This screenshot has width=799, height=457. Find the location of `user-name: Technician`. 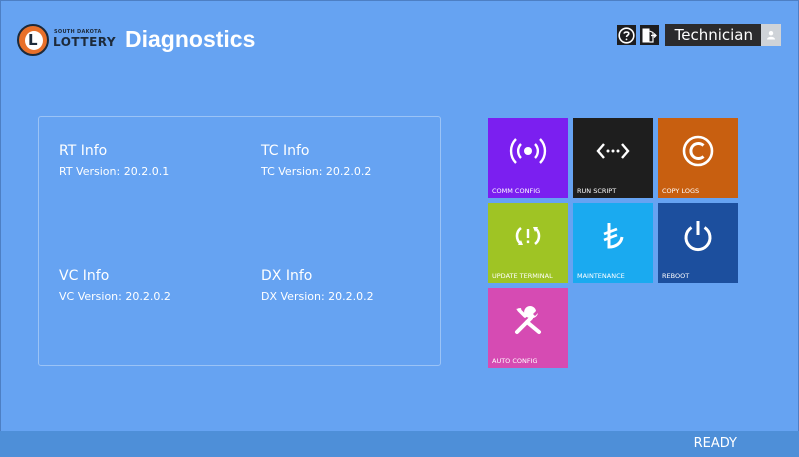

user-name: Technician is located at coordinates (713, 35).